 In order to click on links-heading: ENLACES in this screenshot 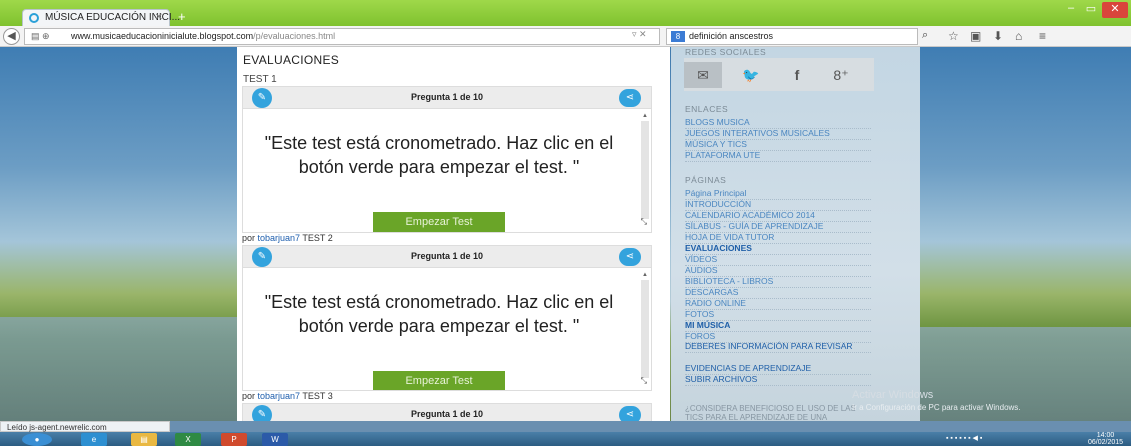, I will do `click(707, 109)`.